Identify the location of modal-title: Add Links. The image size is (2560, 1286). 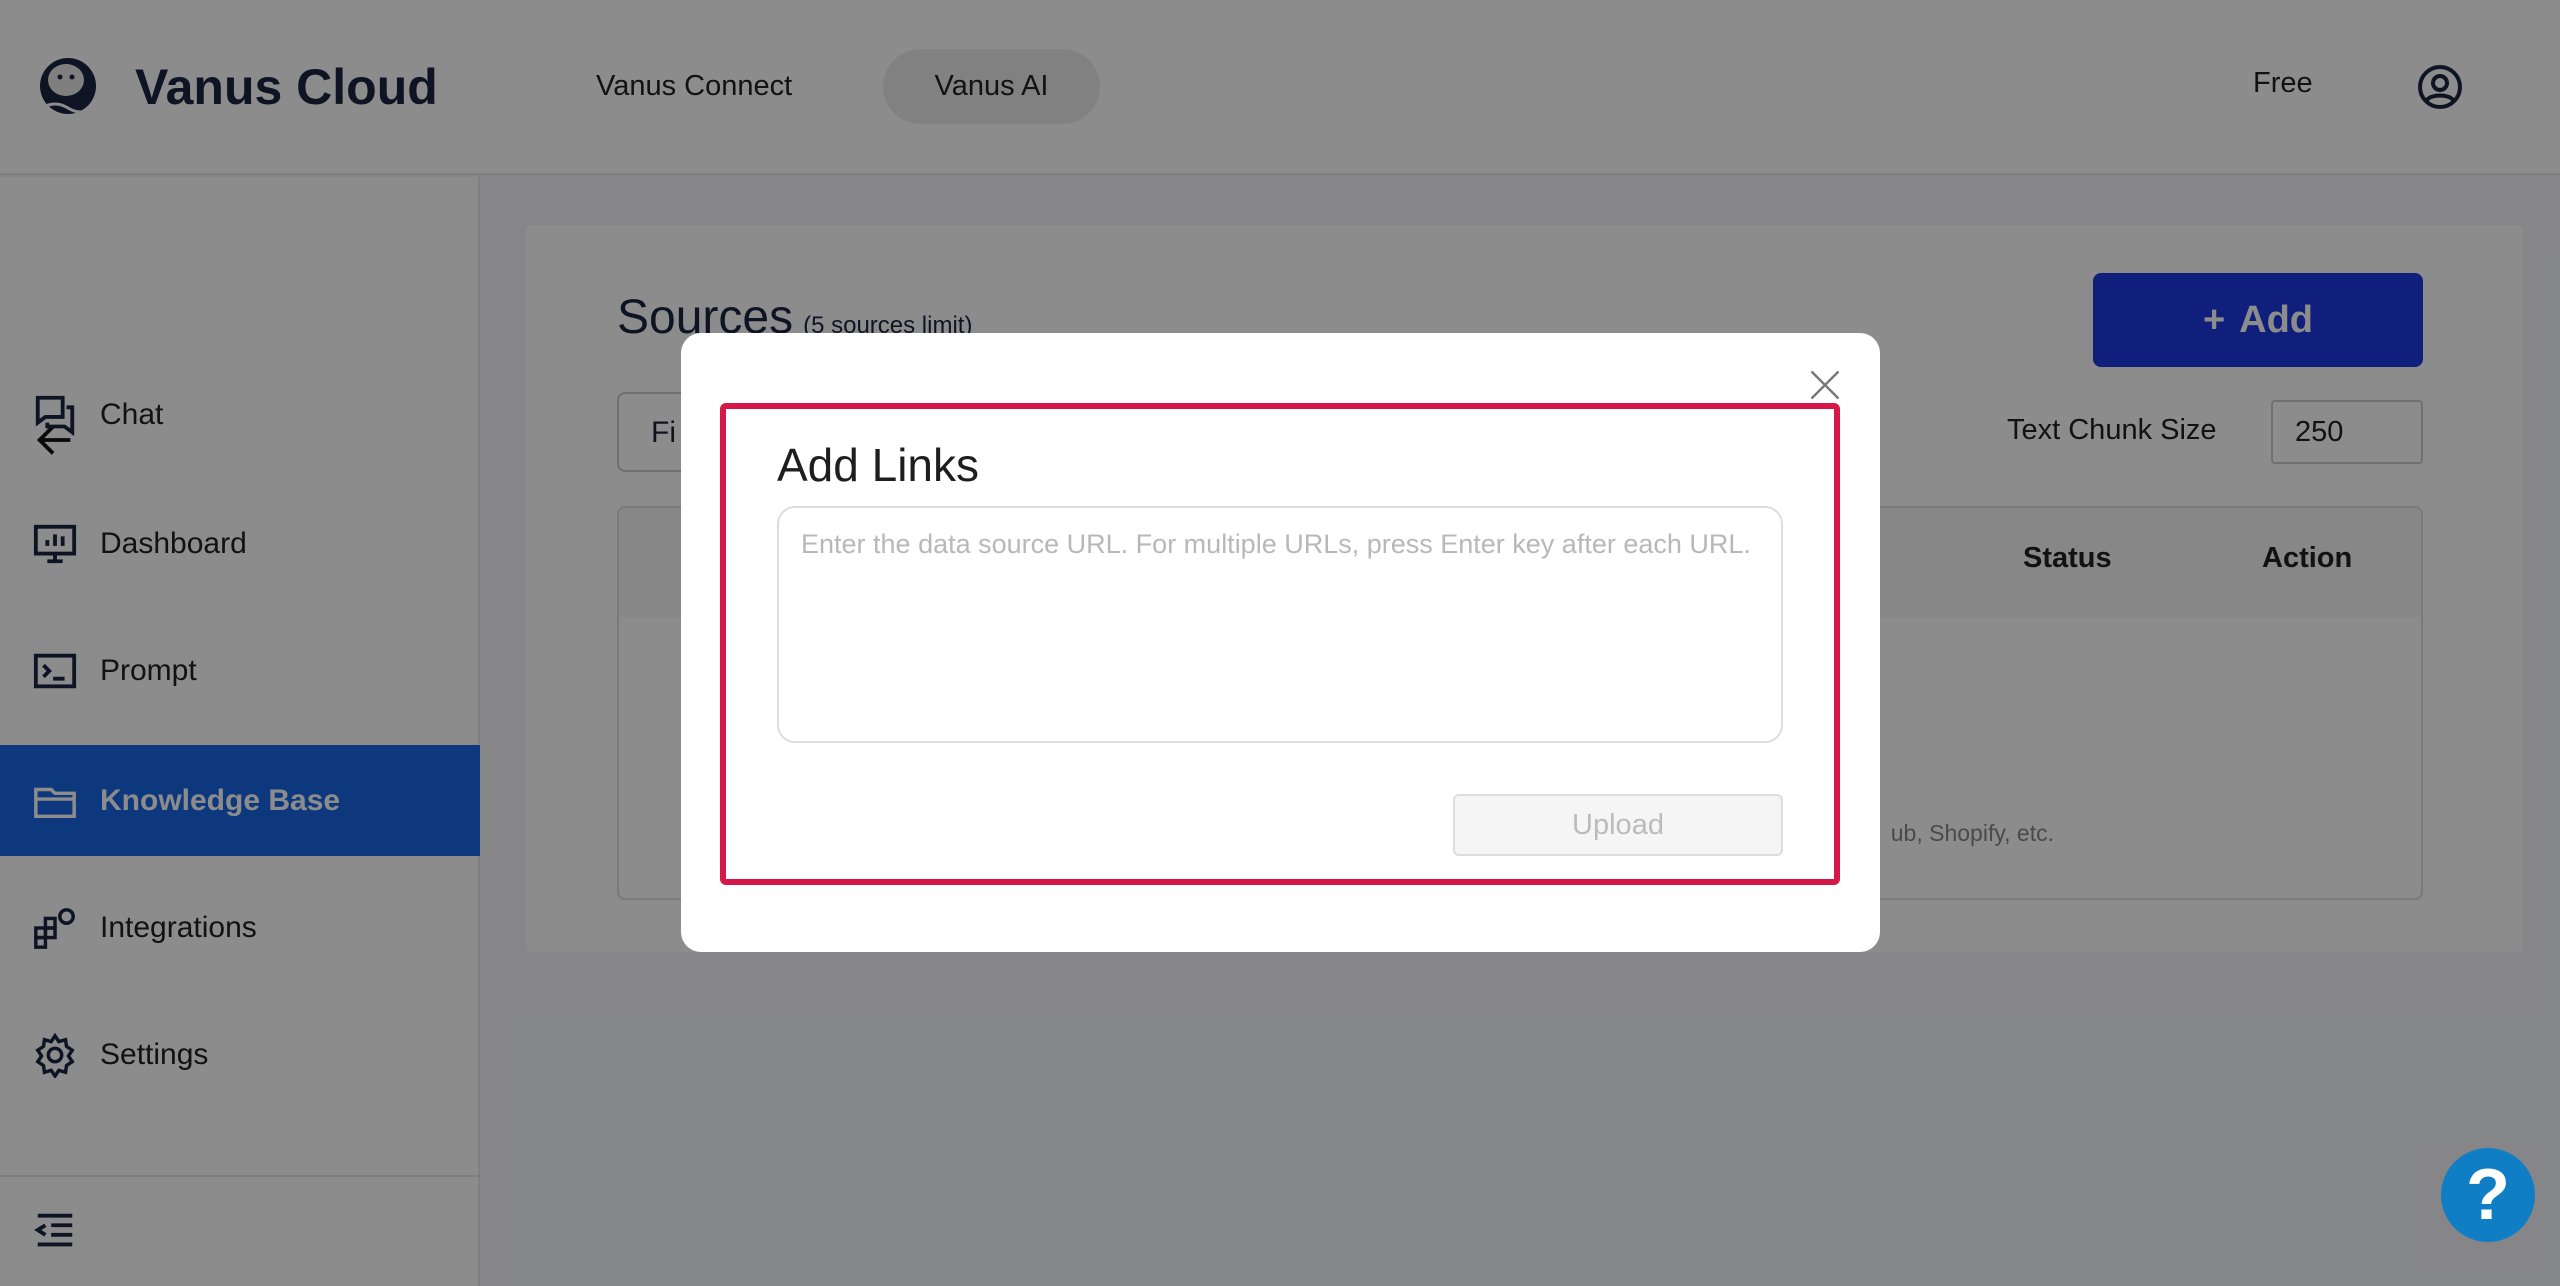
(878, 465).